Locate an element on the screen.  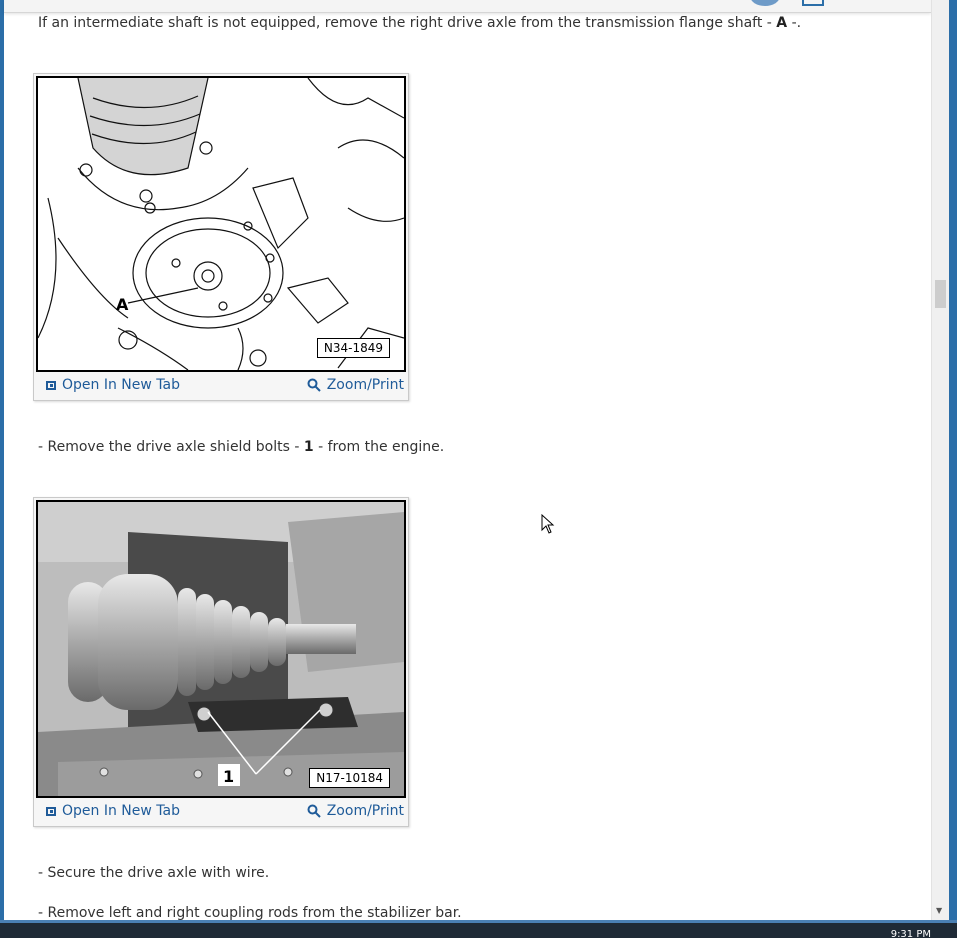
figure-1-callout: A is located at coordinates (122, 304).